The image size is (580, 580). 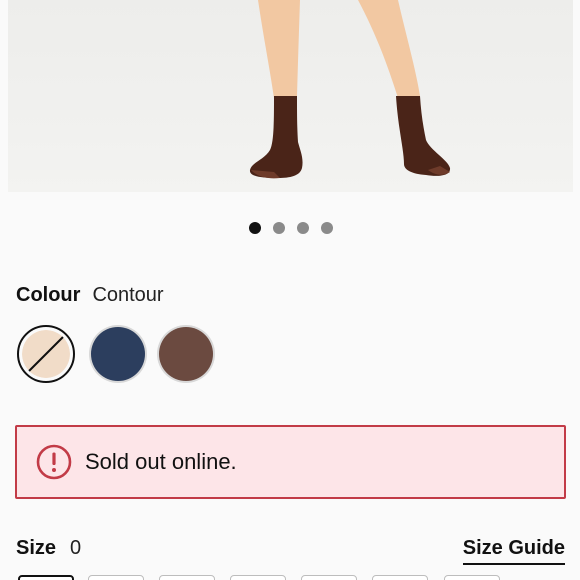 What do you see at coordinates (161, 461) in the screenshot?
I see `alert-message: Sold out online.` at bounding box center [161, 461].